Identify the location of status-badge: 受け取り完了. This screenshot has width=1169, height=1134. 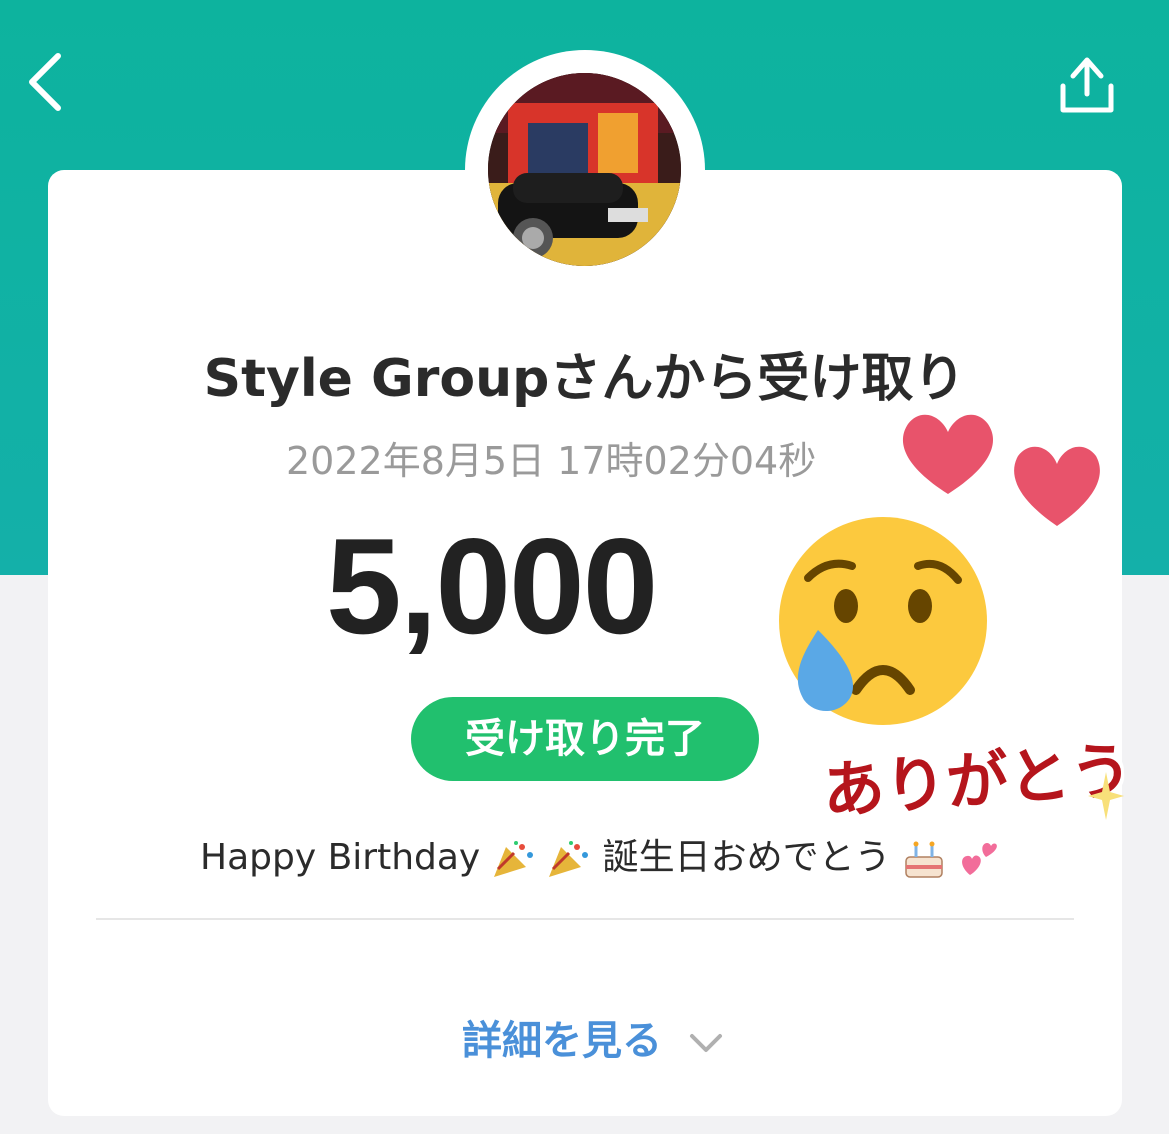
(585, 739).